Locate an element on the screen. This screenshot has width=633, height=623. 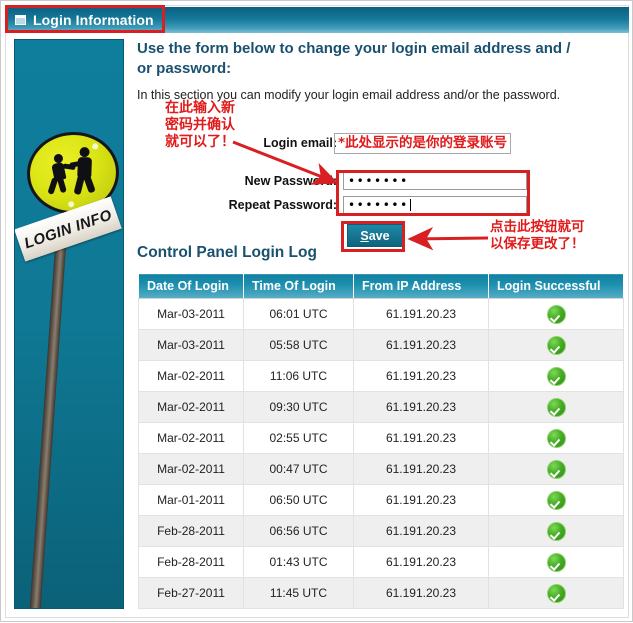
annotation-note-save: 点击此按钮就可 以保存更改了！ is located at coordinates (537, 235).